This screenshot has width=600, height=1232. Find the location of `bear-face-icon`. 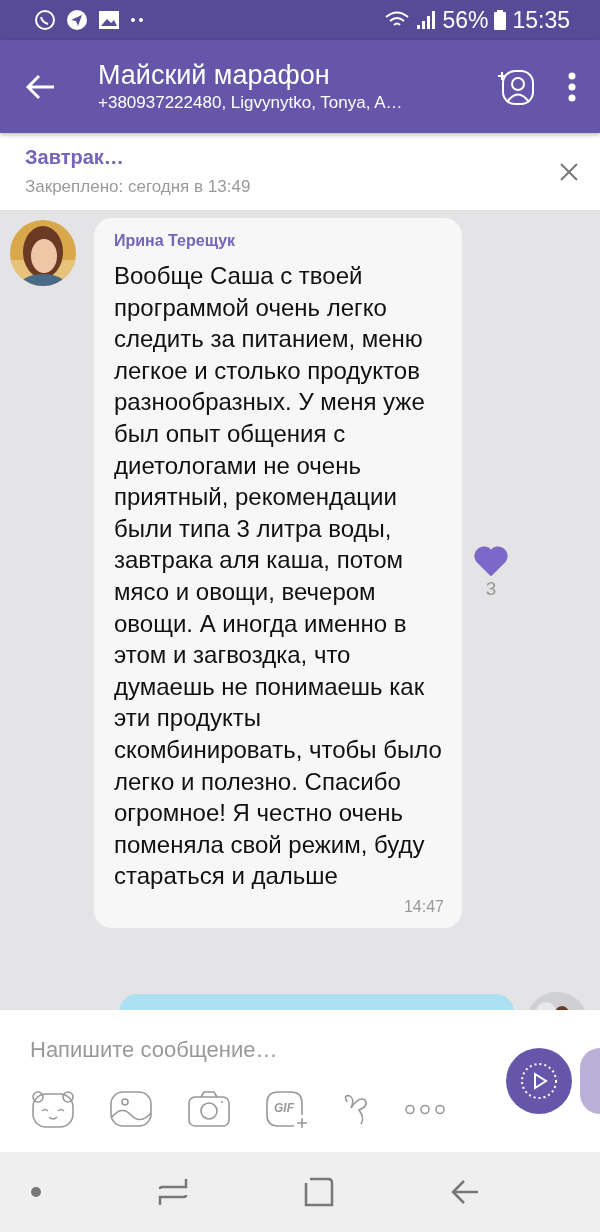

bear-face-icon is located at coordinates (53, 1109).